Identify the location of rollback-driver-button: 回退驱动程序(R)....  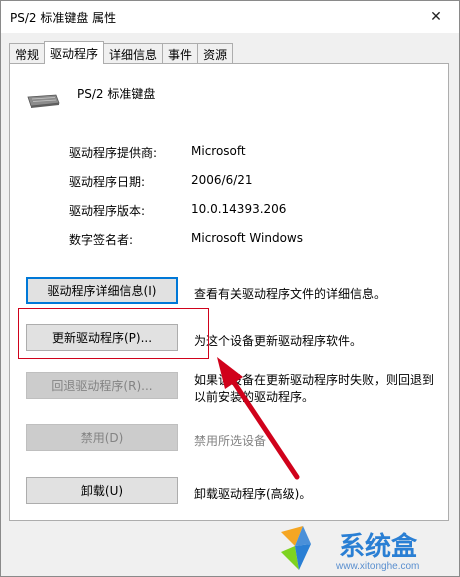
(102, 385).